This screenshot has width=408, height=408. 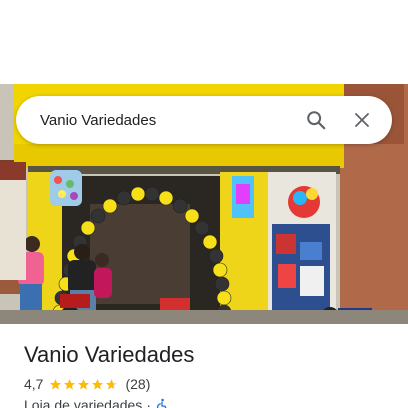 I want to click on review-count: (28), so click(x=138, y=384).